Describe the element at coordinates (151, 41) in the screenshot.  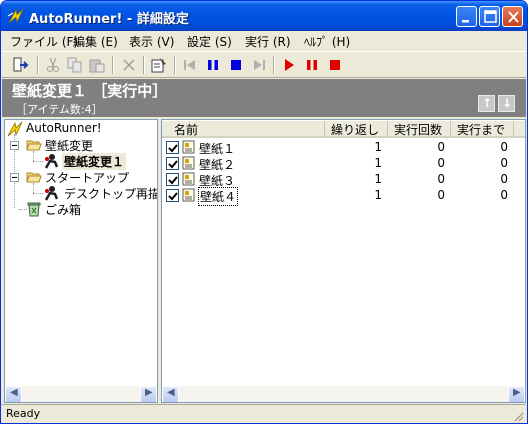
I see `menu-view: 表示 (V)` at that location.